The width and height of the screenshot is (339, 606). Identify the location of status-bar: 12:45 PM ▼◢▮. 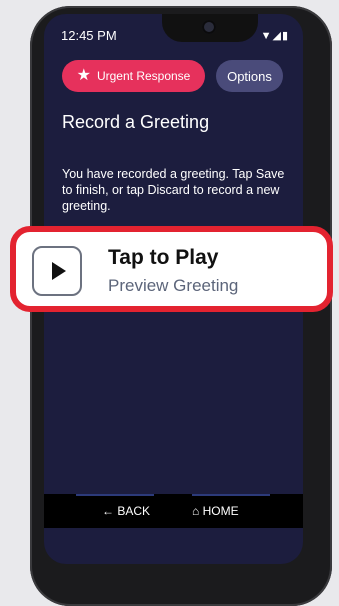
(174, 37).